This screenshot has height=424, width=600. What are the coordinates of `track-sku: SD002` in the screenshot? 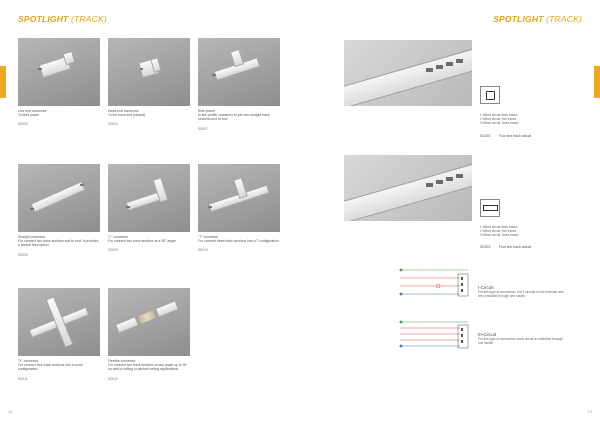 It's located at (485, 247).